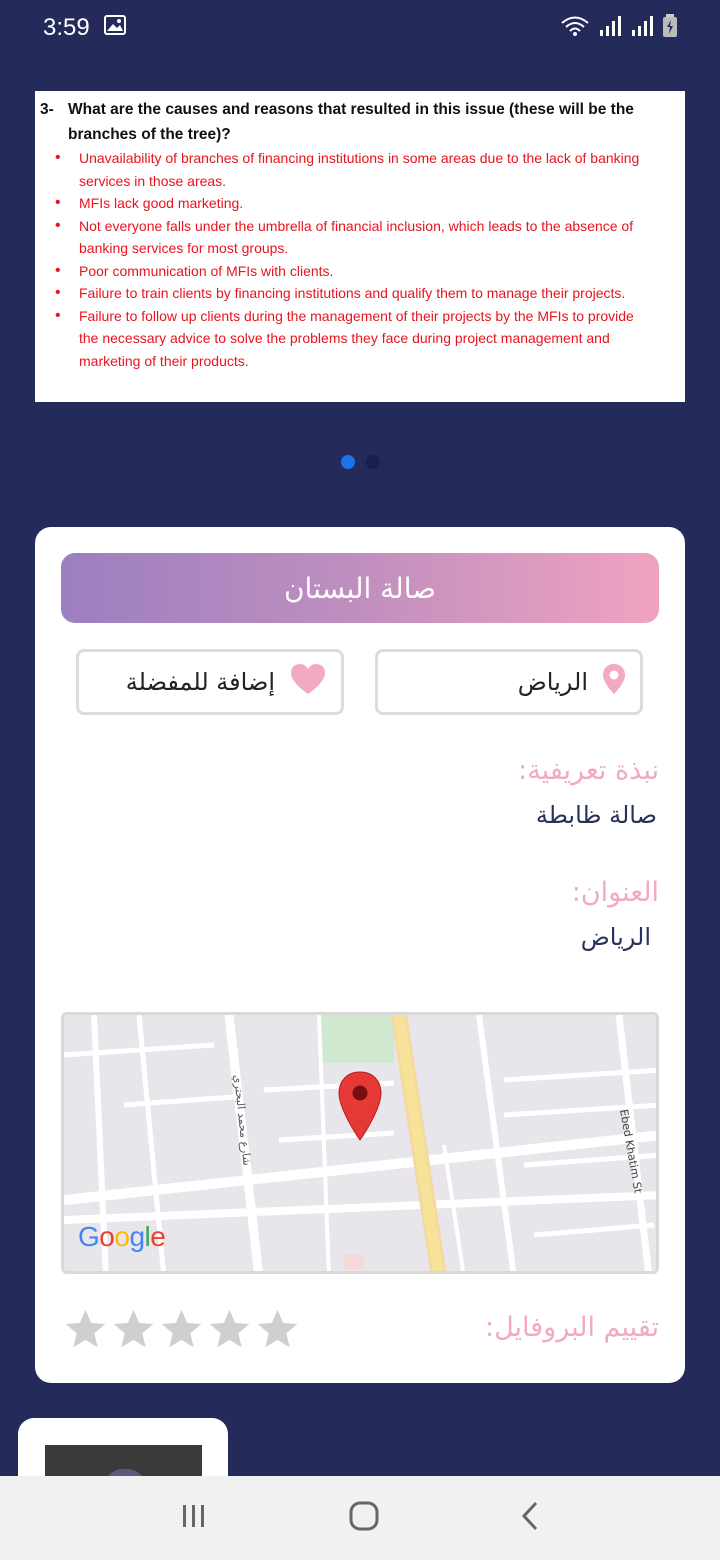 This screenshot has width=720, height=1560. I want to click on list-item: MFIs lack good marketing., so click(355, 203).